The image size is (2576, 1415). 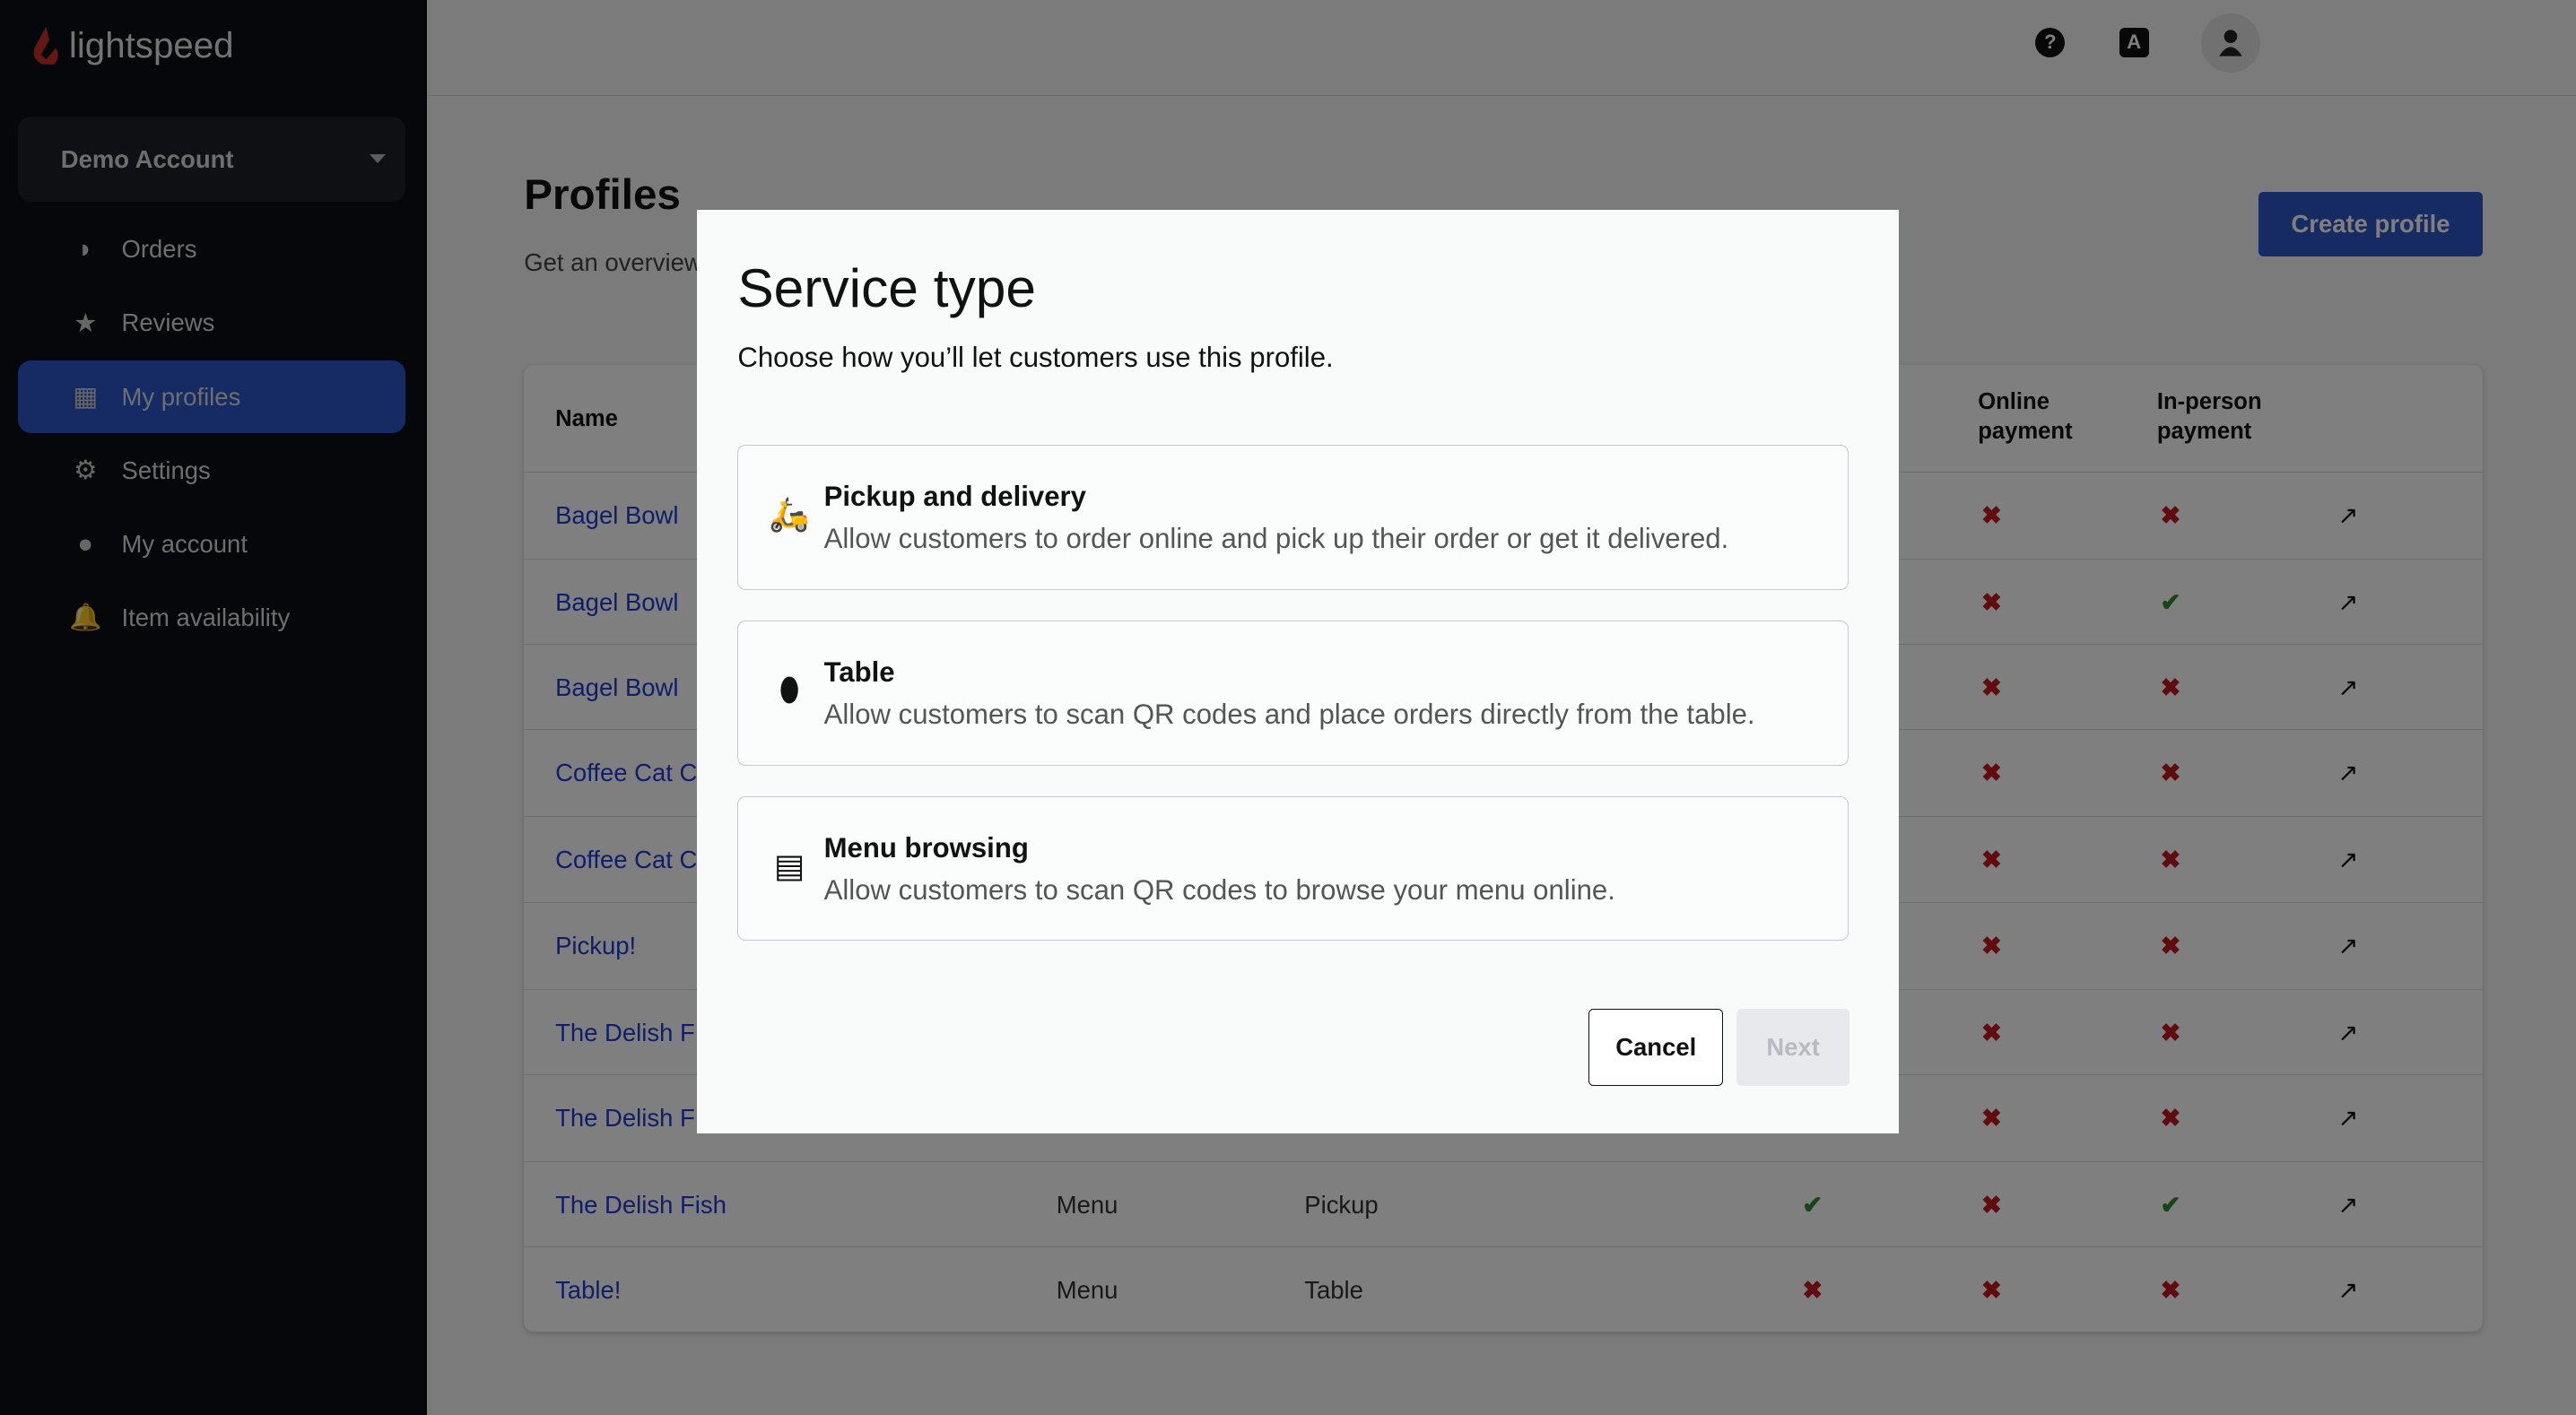 What do you see at coordinates (954, 496) in the screenshot?
I see `option-title: Pickup and delivery` at bounding box center [954, 496].